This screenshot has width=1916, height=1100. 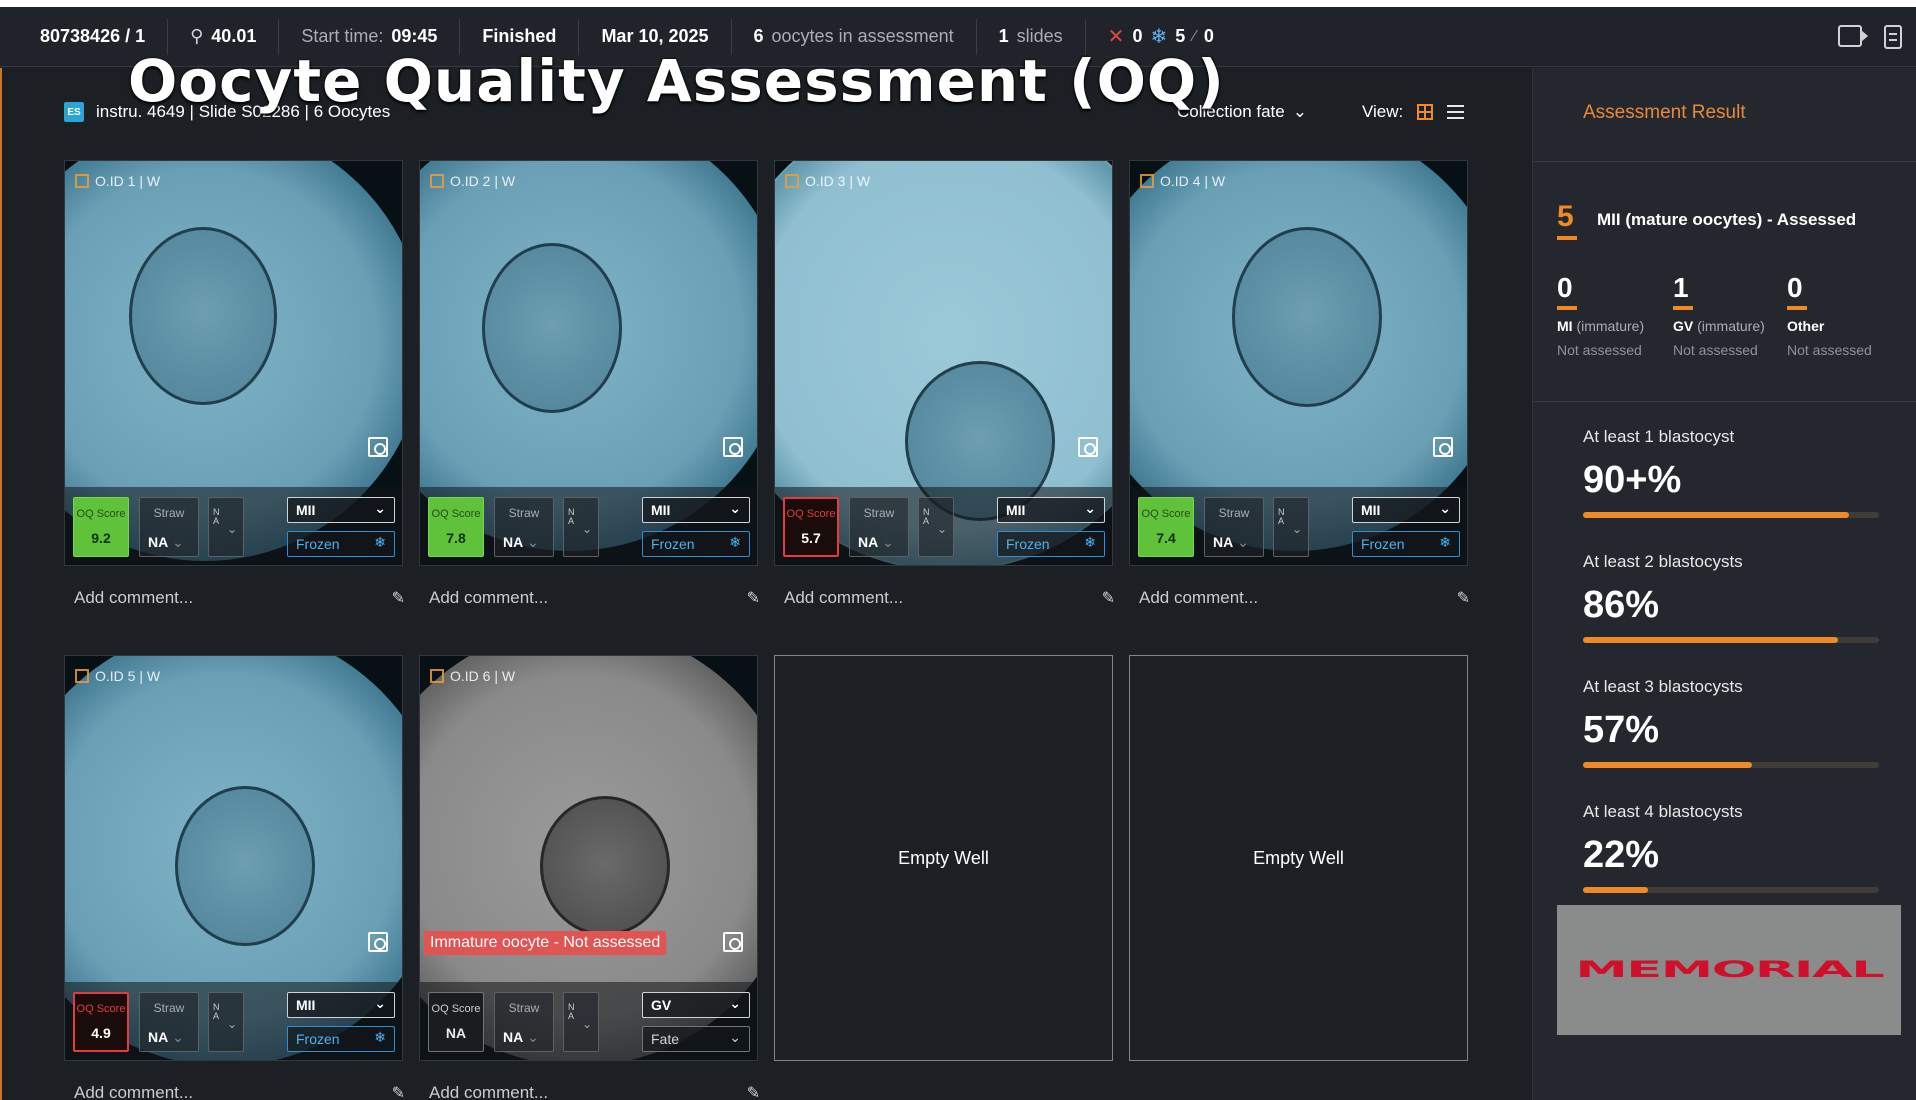 What do you see at coordinates (380, 542) in the screenshot?
I see `snowflake-icon: ❄` at bounding box center [380, 542].